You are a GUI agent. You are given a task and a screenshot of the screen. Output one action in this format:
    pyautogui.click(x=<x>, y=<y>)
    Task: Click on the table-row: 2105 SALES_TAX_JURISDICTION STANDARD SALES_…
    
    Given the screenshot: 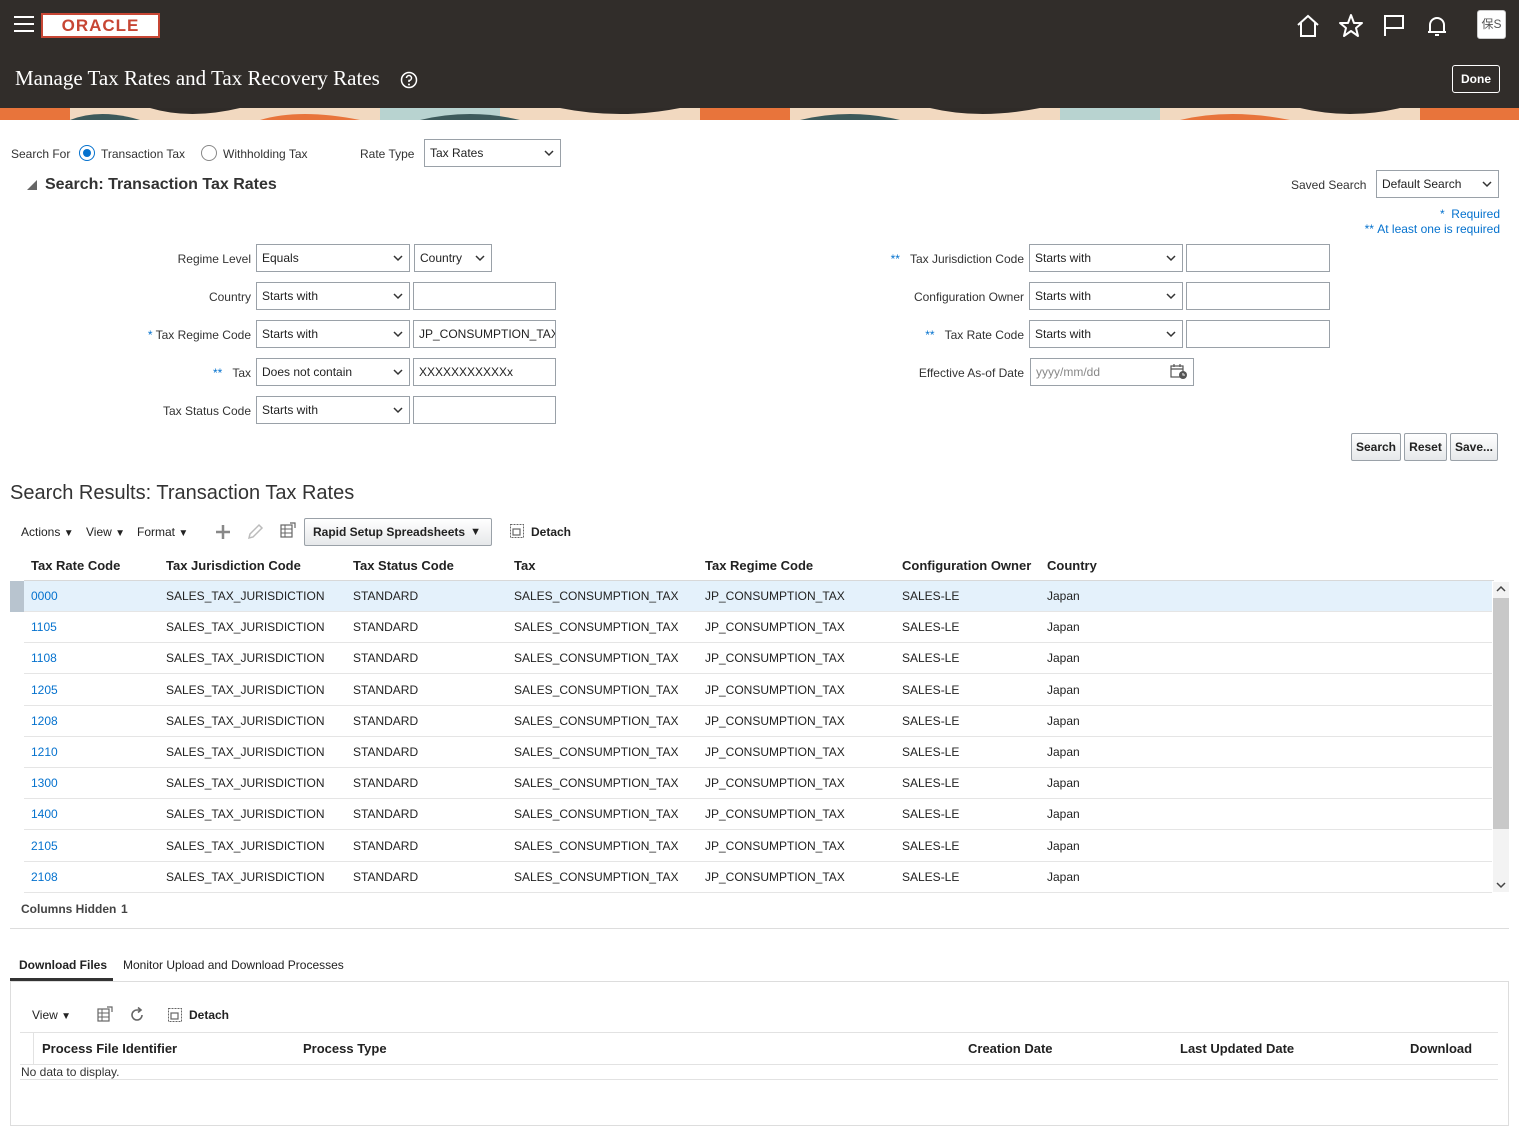 What is the action you would take?
    pyautogui.click(x=758, y=846)
    